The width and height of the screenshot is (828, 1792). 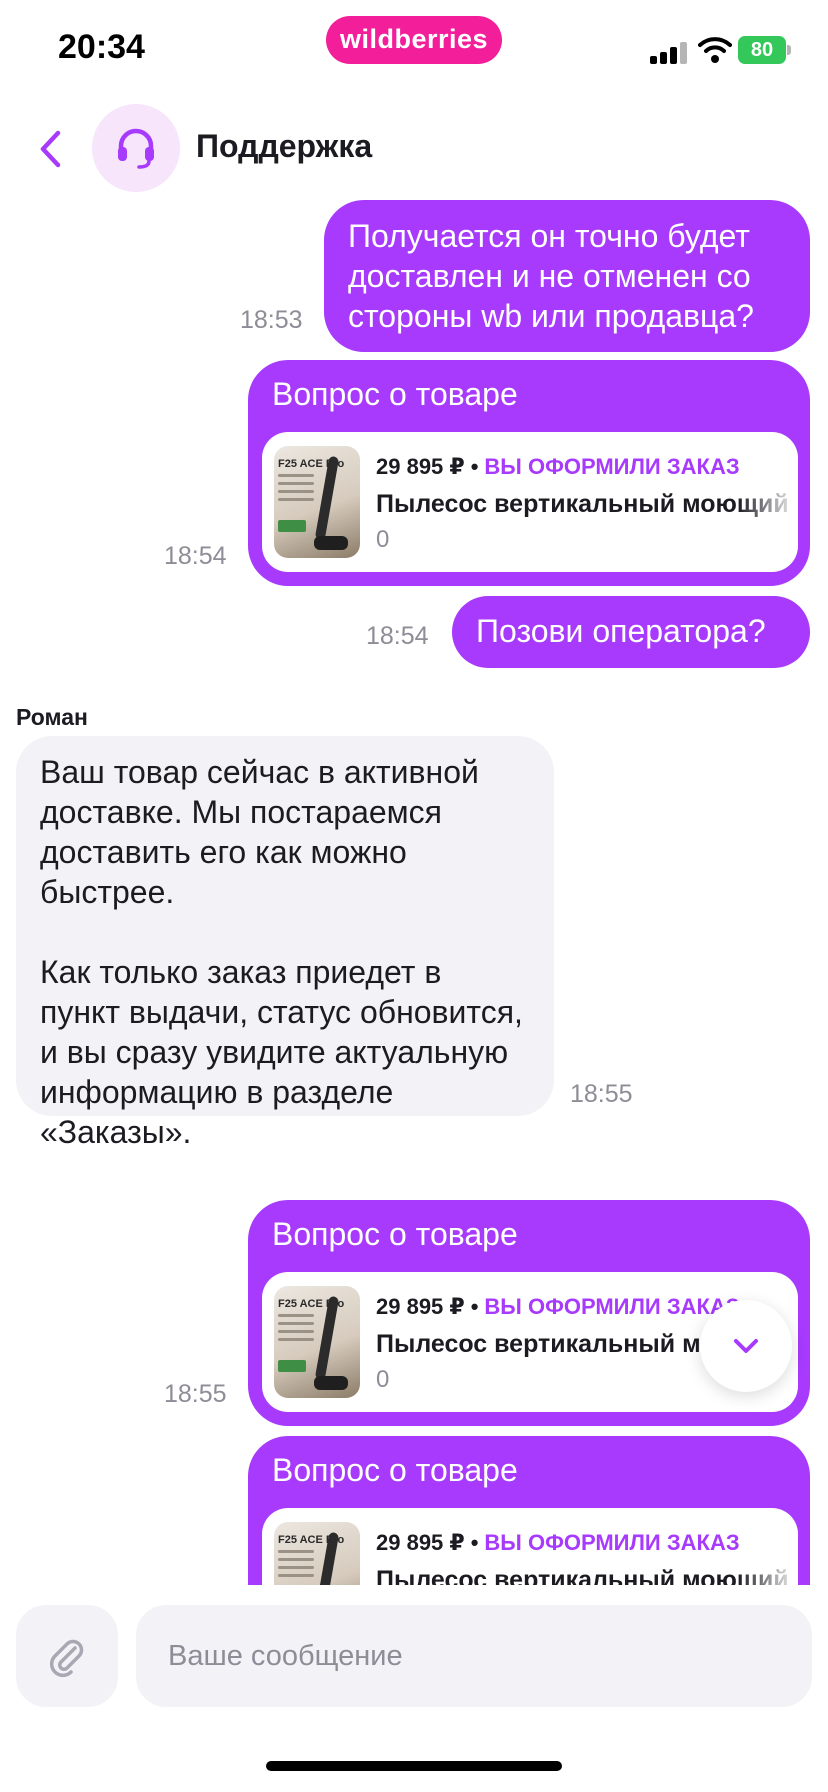 I want to click on headset-icon, so click(x=136, y=148).